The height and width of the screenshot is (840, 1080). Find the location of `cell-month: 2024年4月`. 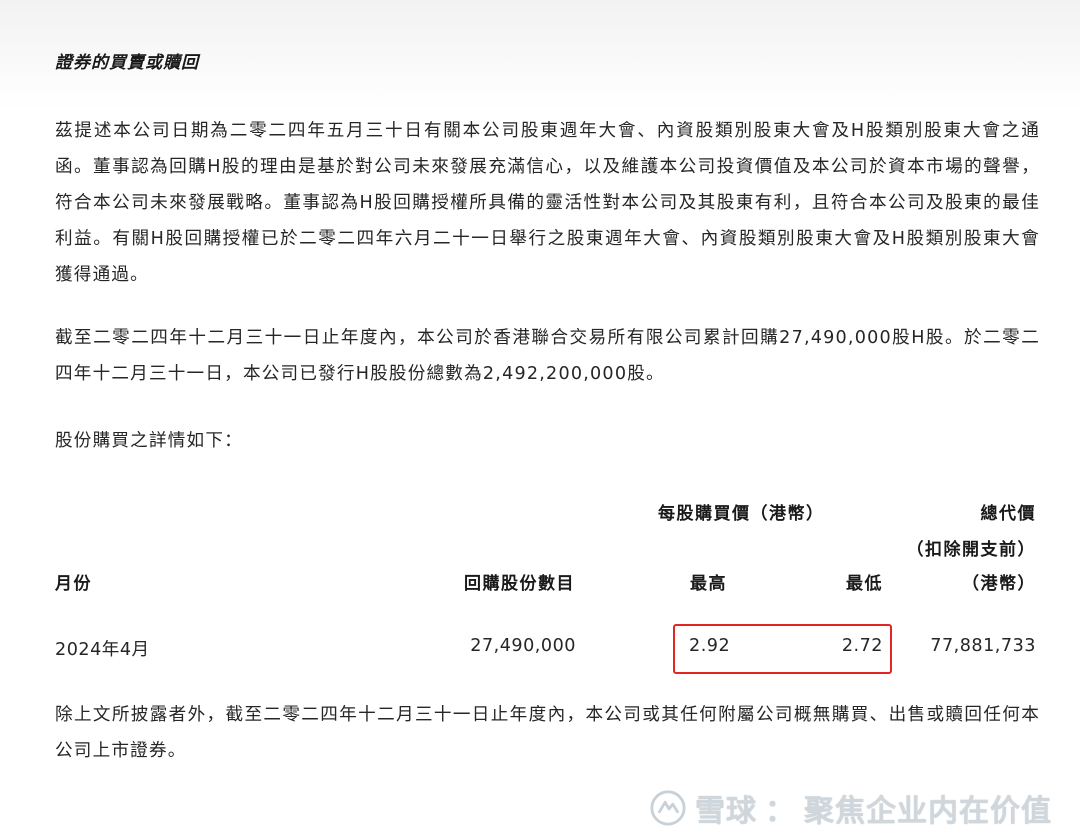

cell-month: 2024年4月 is located at coordinates (102, 650).